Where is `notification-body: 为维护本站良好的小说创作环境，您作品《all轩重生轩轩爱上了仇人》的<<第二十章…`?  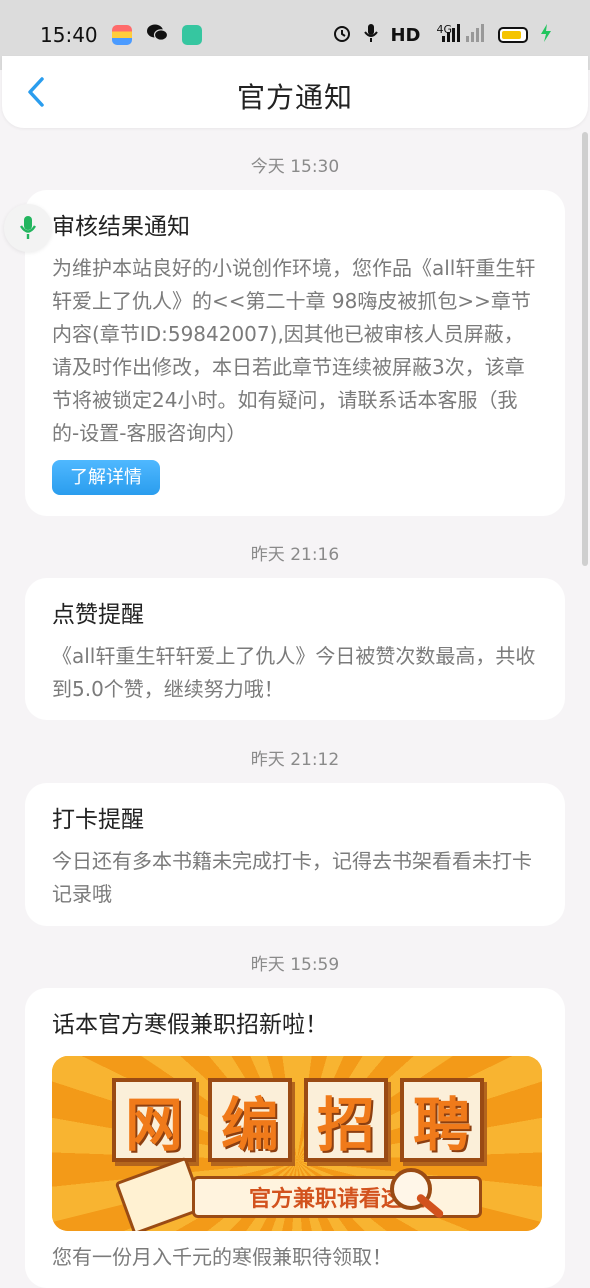 notification-body: 为维护本站良好的小说创作环境，您作品《all轩重生轩轩爱上了仇人》的<<第二十章… is located at coordinates (294, 350).